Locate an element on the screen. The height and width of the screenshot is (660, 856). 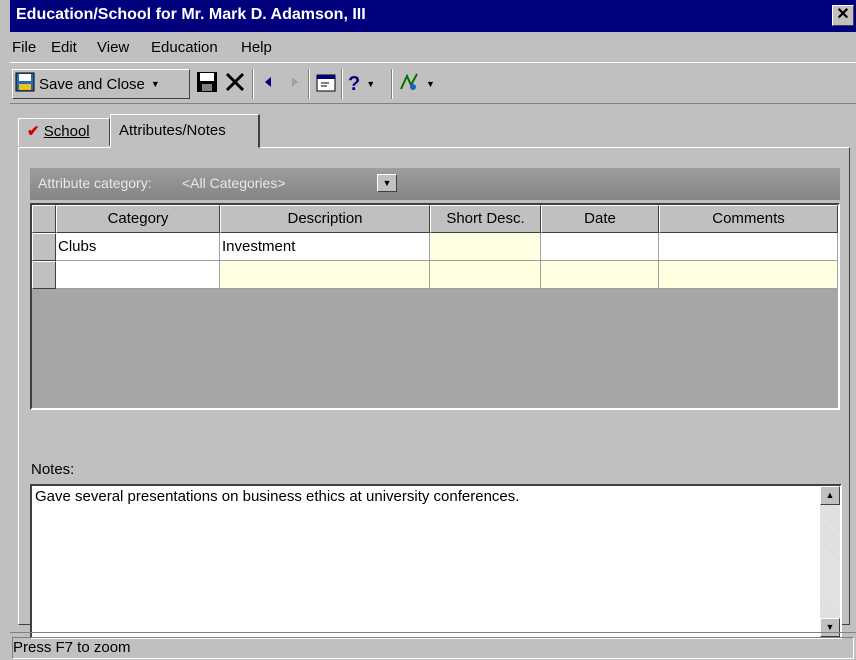
column-header-date: Date is located at coordinates (600, 219).